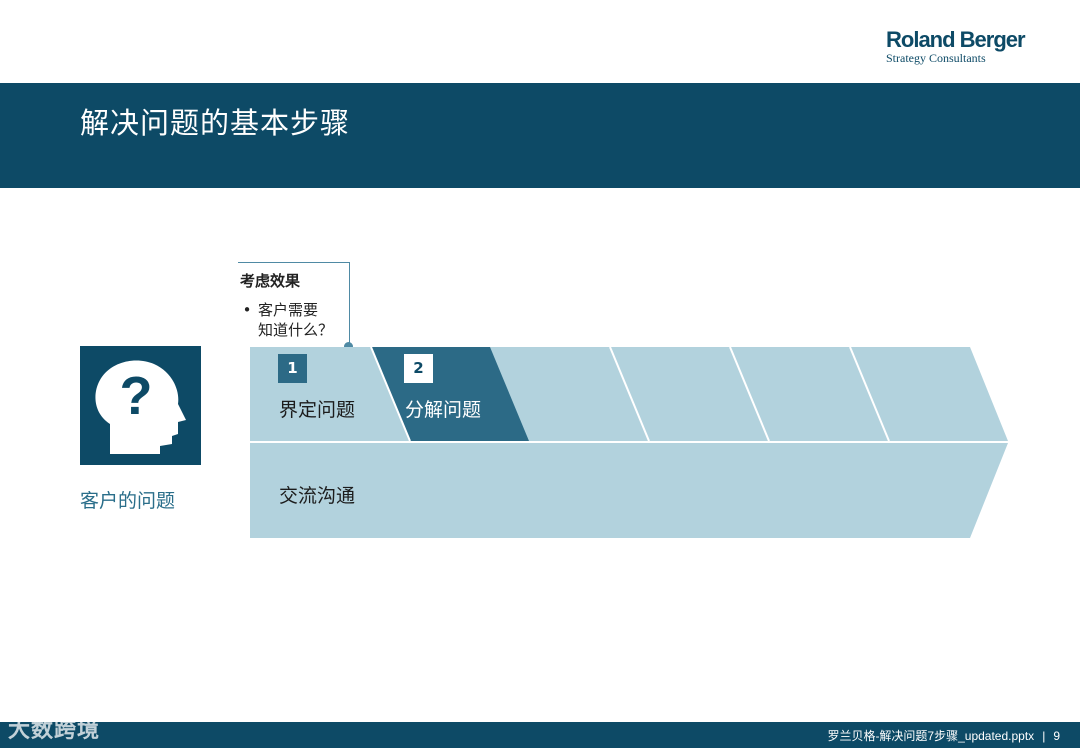 The height and width of the screenshot is (748, 1080). Describe the element at coordinates (629, 490) in the screenshot. I see `communication-band` at that location.